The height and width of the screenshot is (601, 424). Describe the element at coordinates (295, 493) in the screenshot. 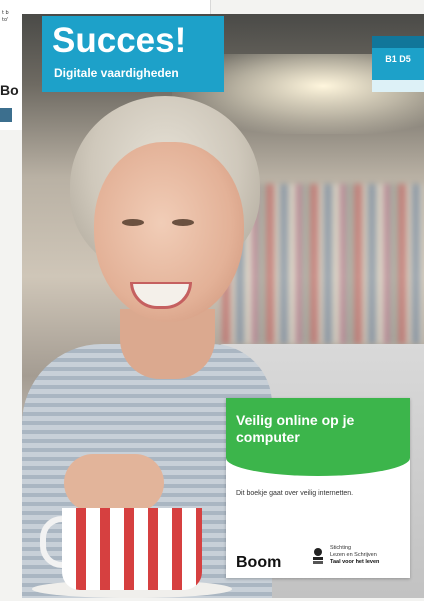

I see `info-box-description: Dit boekje gaat over veilig internetten.` at that location.